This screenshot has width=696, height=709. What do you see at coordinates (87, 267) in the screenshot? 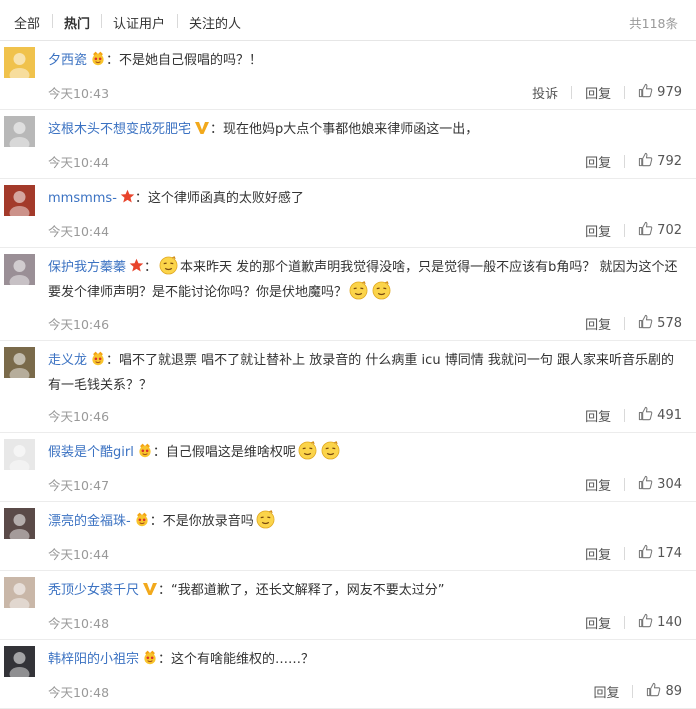
I see `comment-username: 保护我方蓁蓁` at bounding box center [87, 267].